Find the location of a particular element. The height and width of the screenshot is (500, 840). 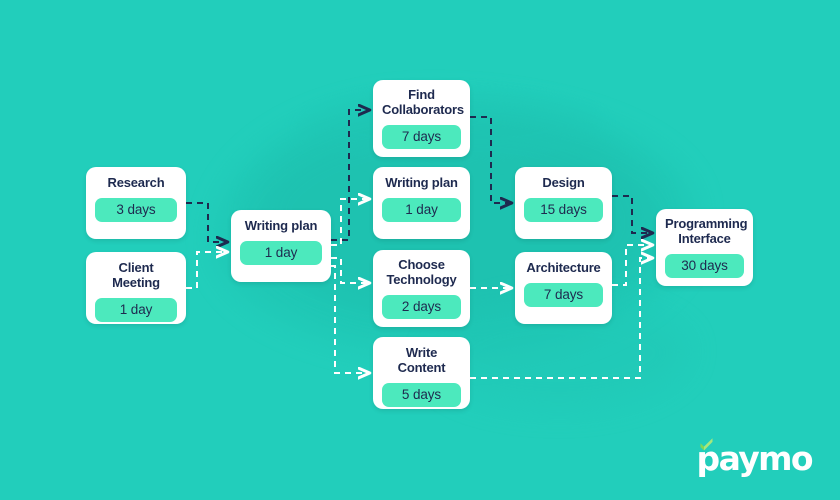

task-card-choose-technology: Choose Technology 2 days is located at coordinates (421, 288).